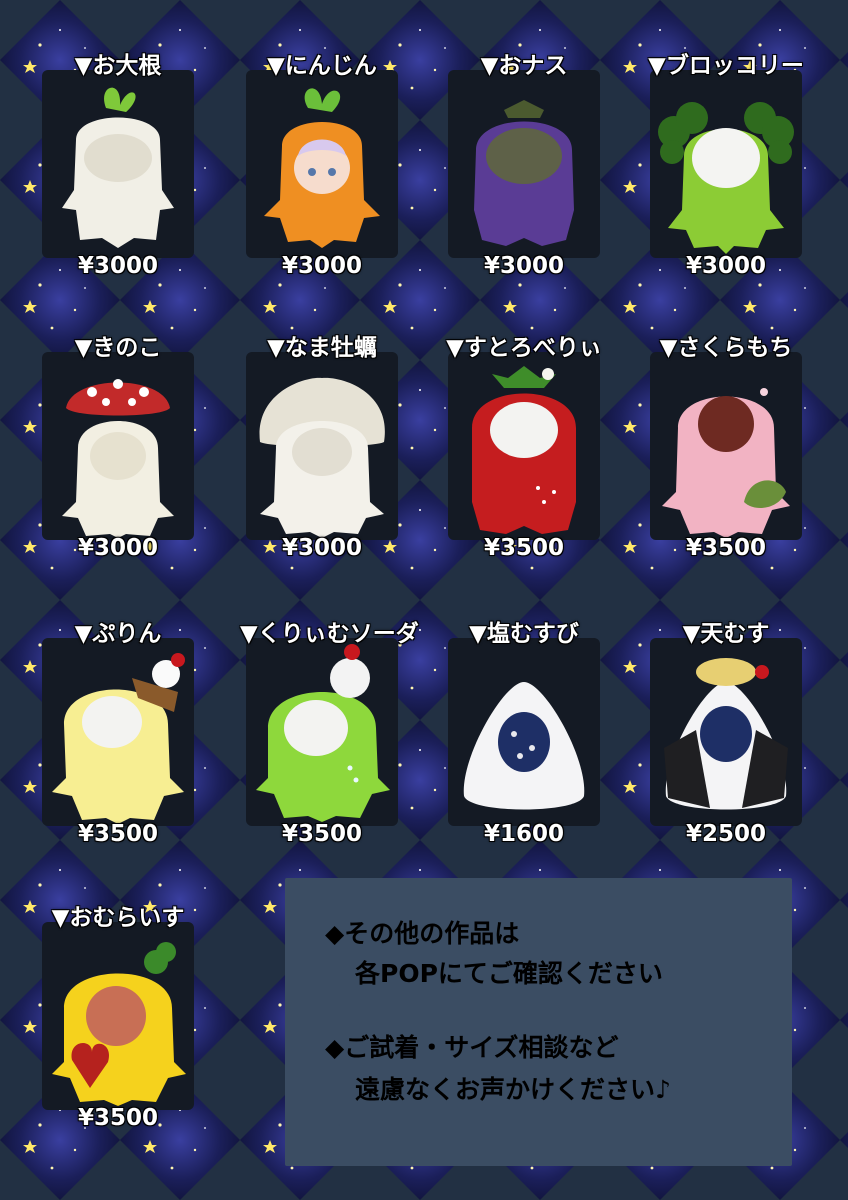 This screenshot has width=848, height=1200. What do you see at coordinates (726, 463) in the screenshot?
I see `sakuramochi-costume-image` at bounding box center [726, 463].